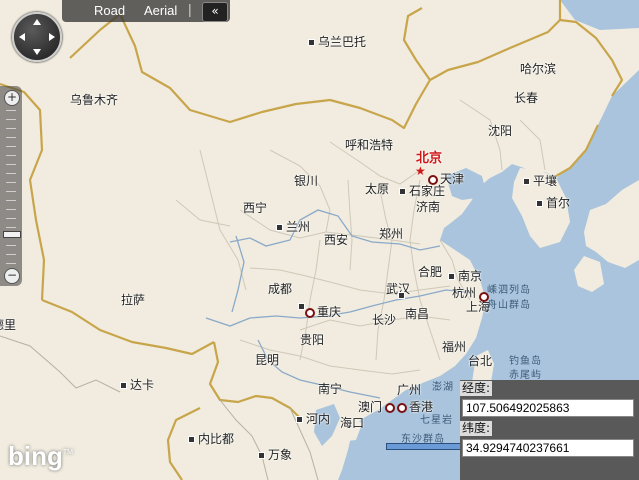  Describe the element at coordinates (454, 347) in the screenshot. I see `city-fuzhou: 福州` at that location.